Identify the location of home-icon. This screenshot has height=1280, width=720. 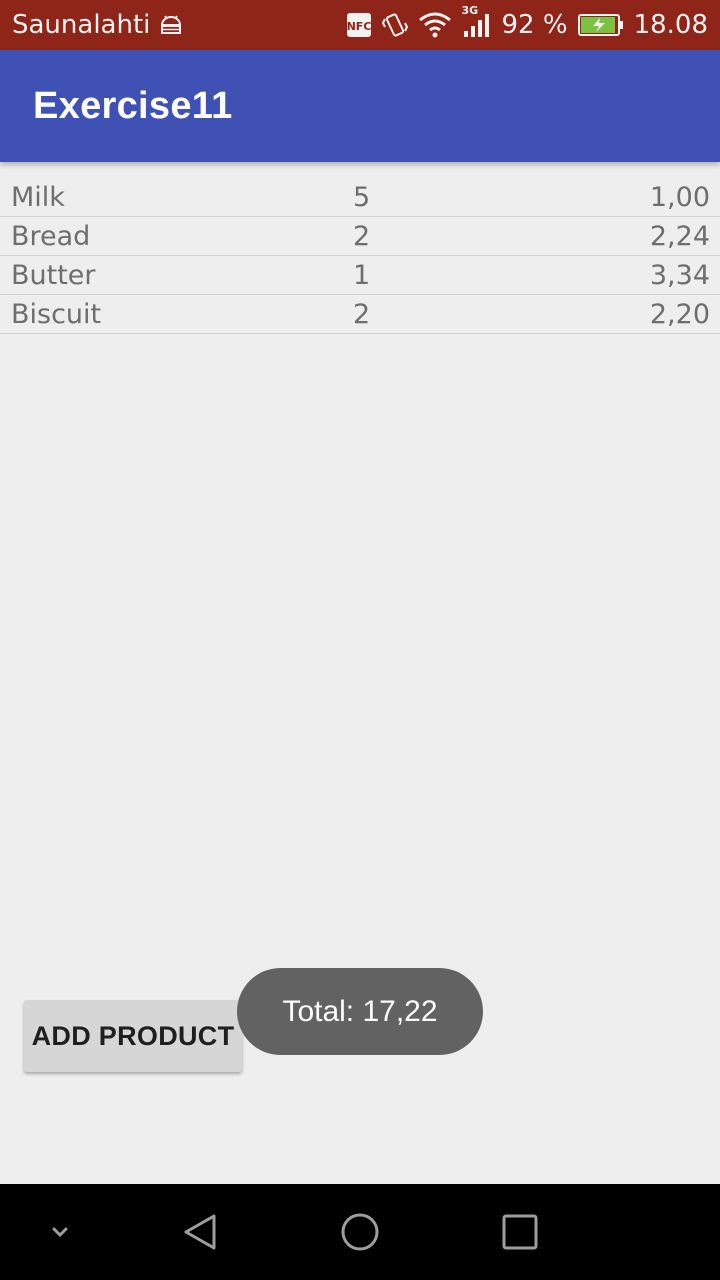
(360, 1232).